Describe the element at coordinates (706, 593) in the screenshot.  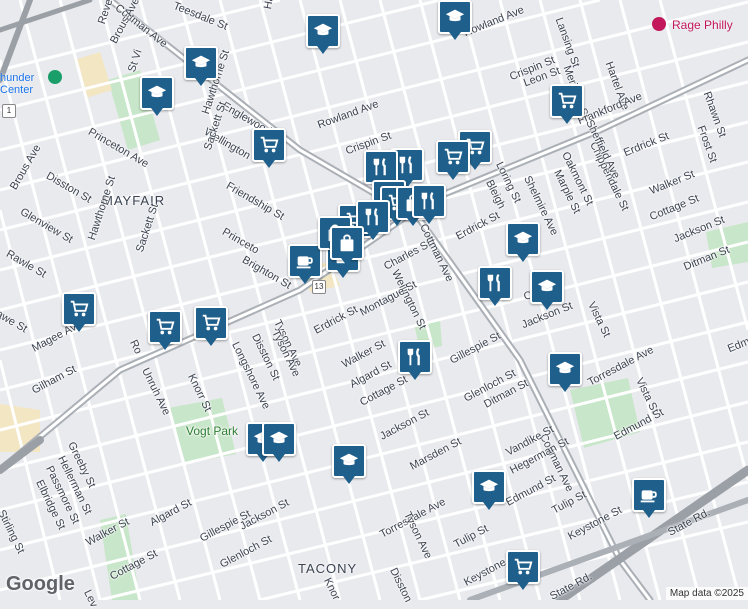
I see `map-attribution: Map data ©2025` at that location.